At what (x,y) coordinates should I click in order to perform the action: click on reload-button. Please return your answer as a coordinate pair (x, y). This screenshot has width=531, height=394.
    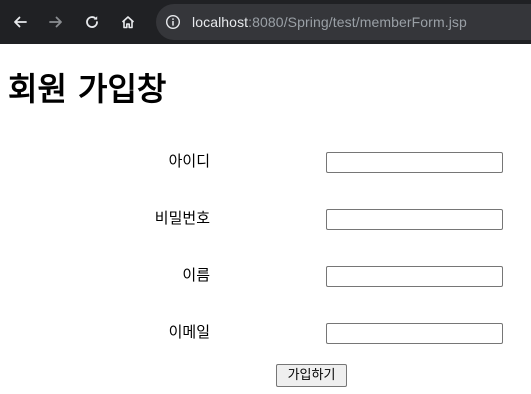
    Looking at the image, I should click on (92, 22).